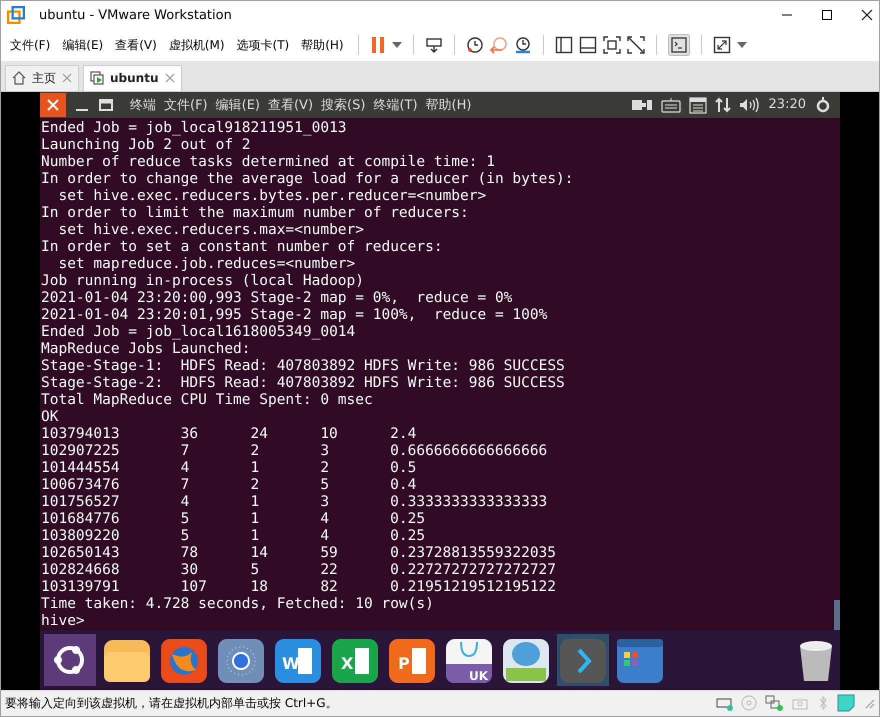 This screenshot has width=880, height=717. What do you see at coordinates (611, 45) in the screenshot?
I see `full-screen-icon` at bounding box center [611, 45].